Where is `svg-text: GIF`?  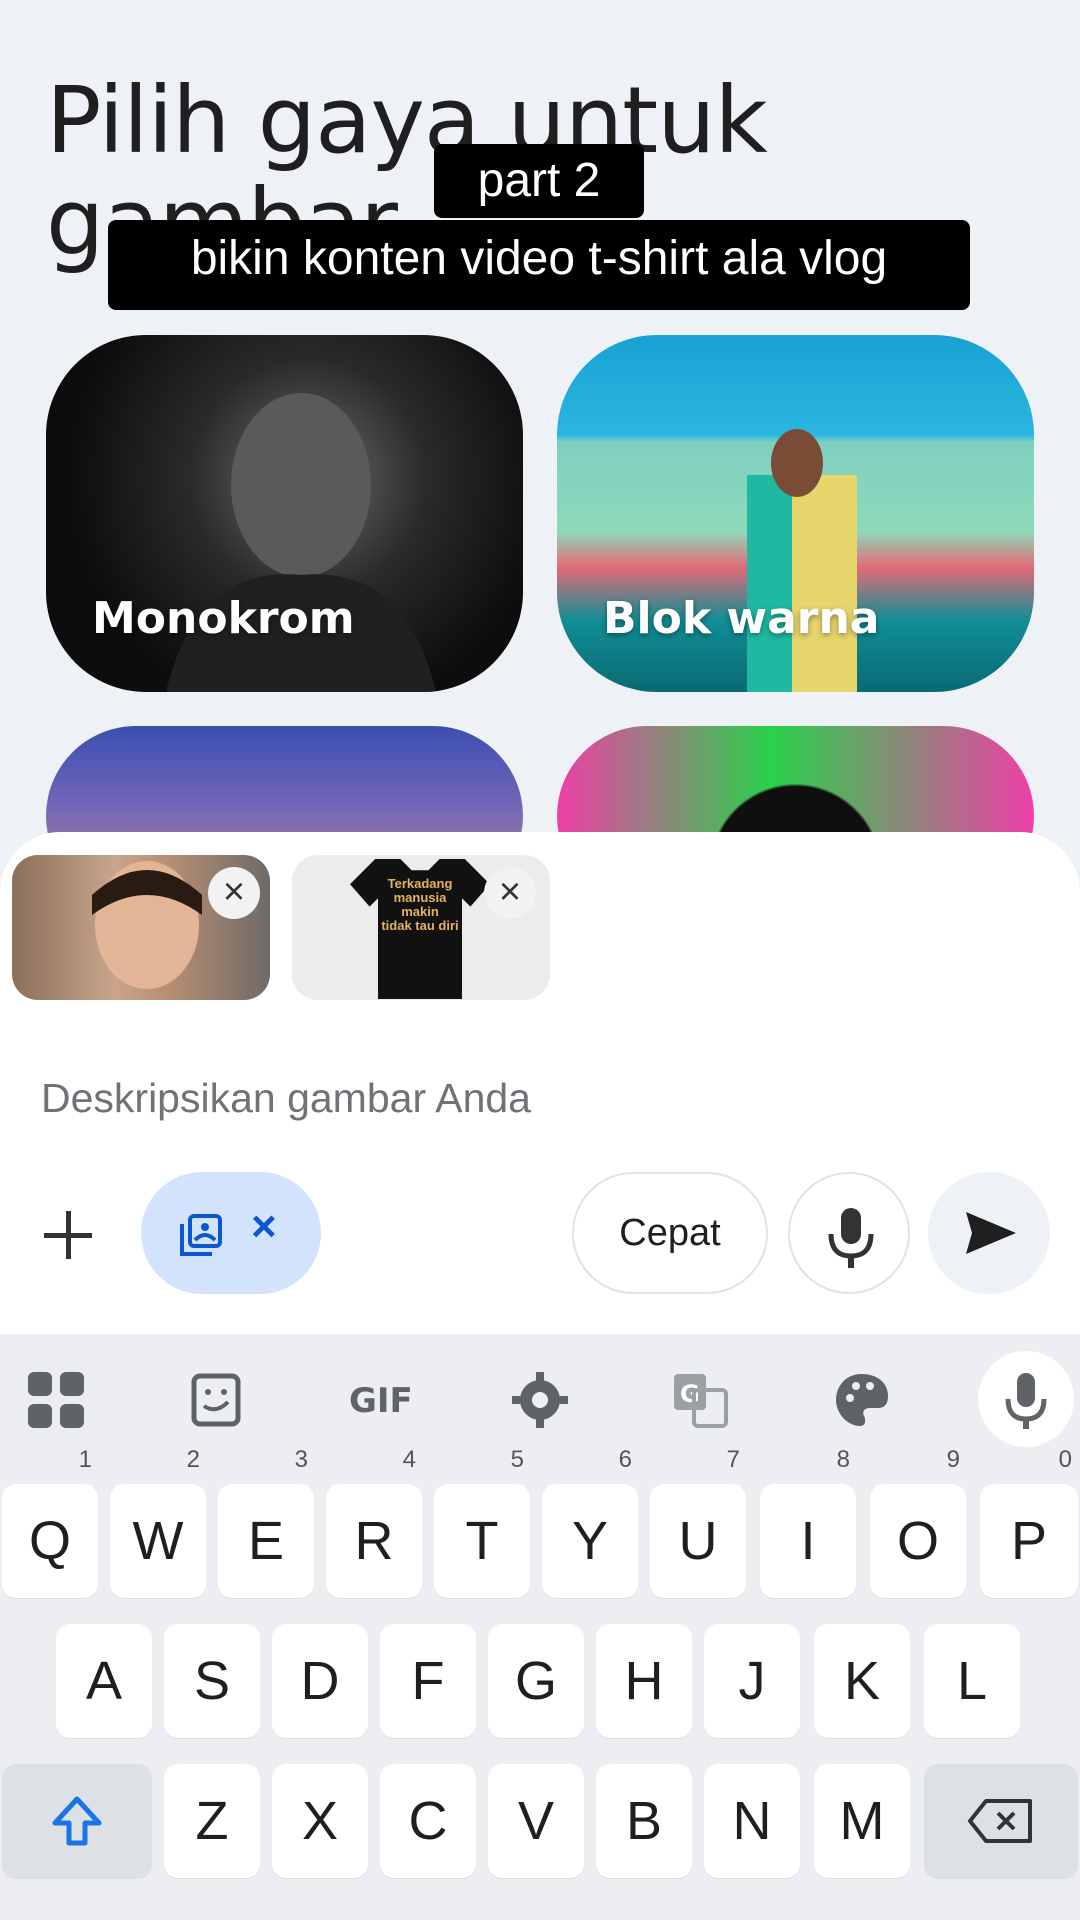 svg-text: GIF is located at coordinates (381, 1401).